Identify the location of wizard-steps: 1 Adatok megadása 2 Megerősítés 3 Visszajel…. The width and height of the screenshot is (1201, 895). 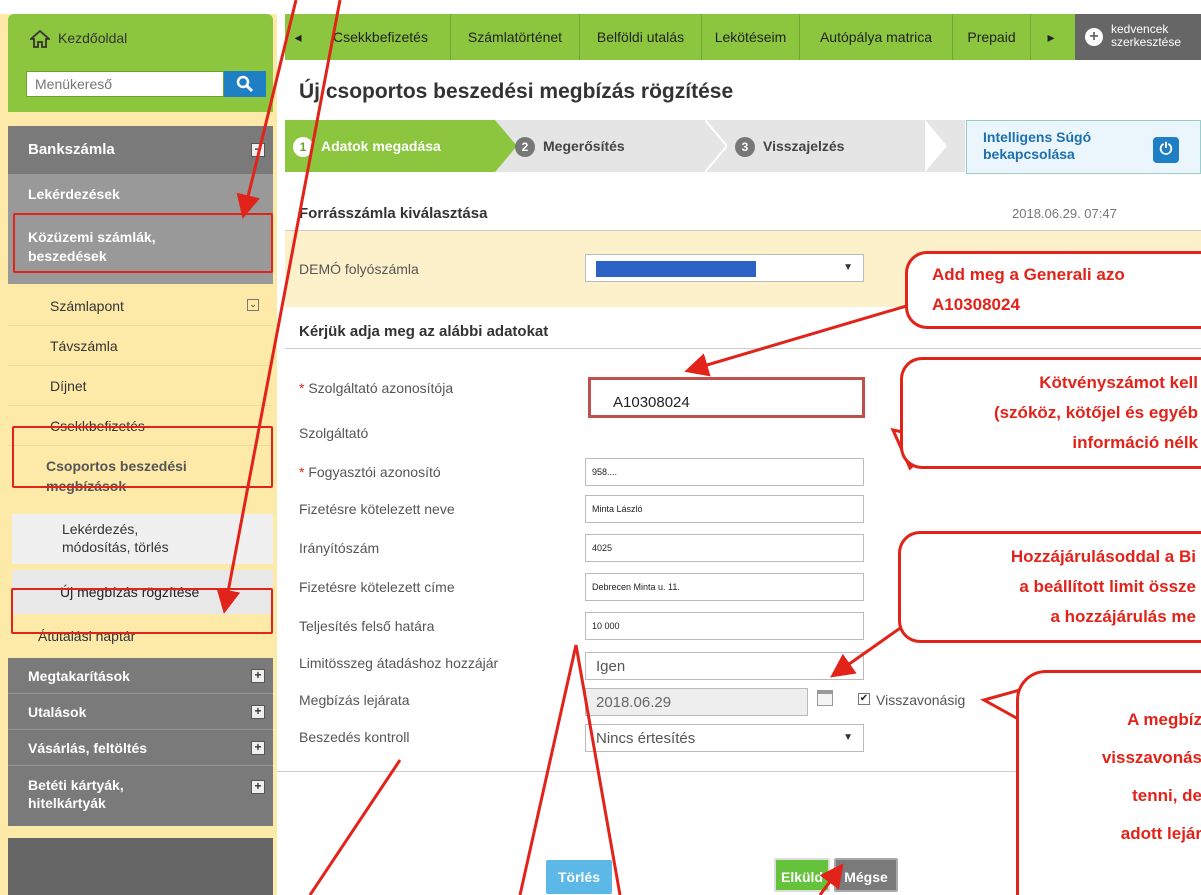
(625, 146).